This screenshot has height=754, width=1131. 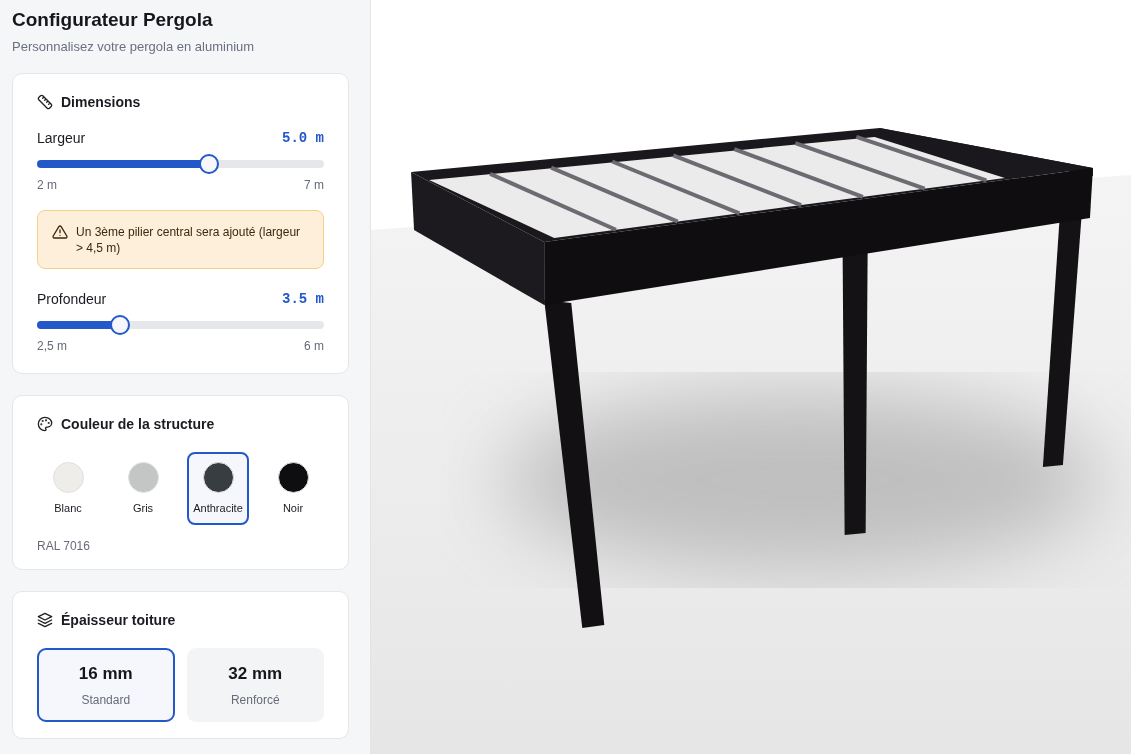 I want to click on warning-icon, so click(x=60, y=232).